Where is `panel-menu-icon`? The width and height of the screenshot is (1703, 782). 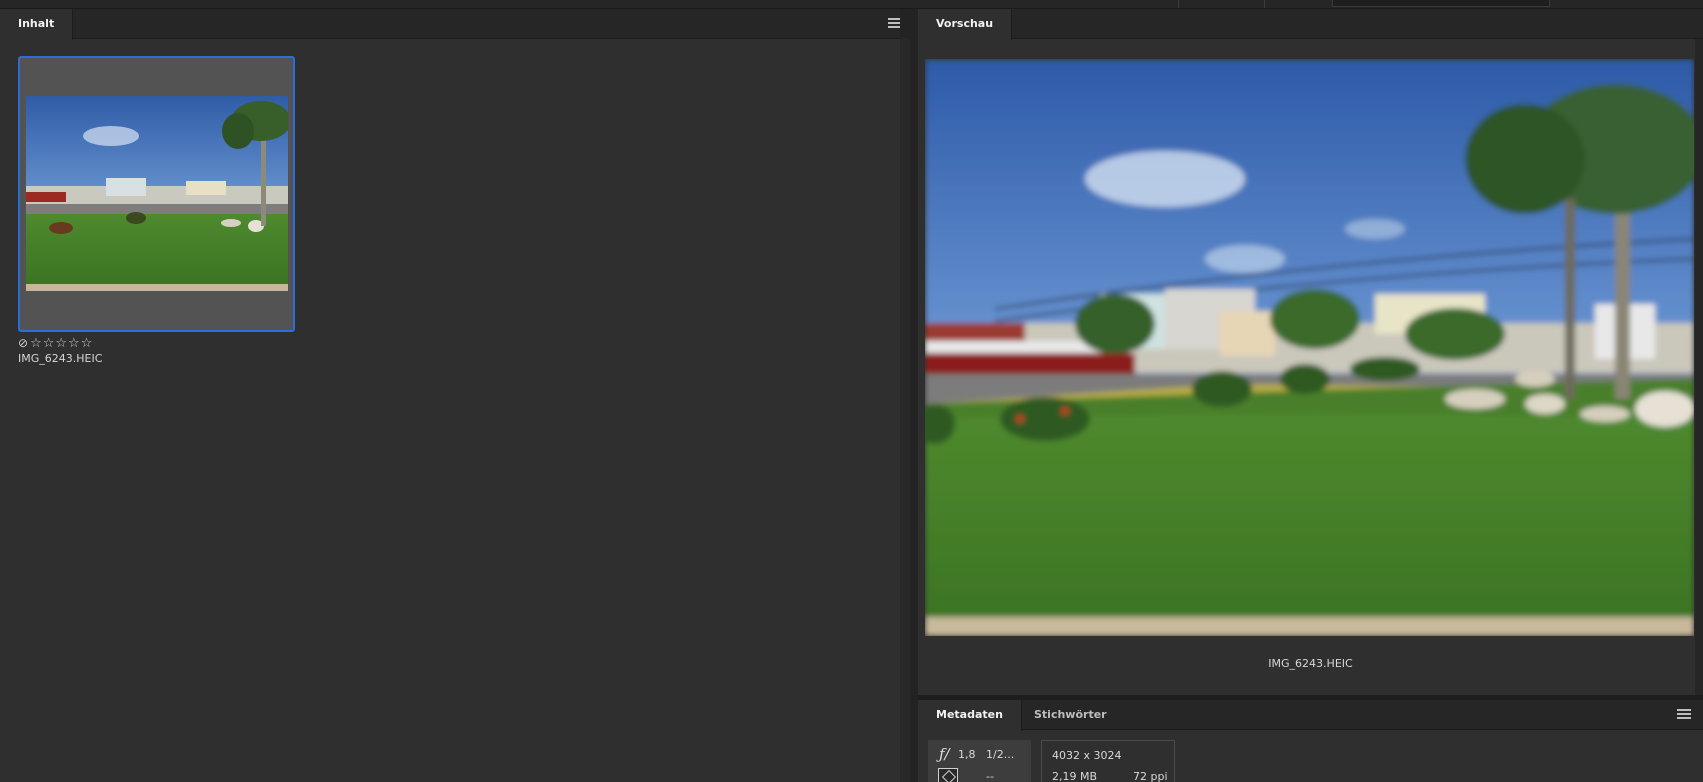
panel-menu-icon is located at coordinates (1684, 715).